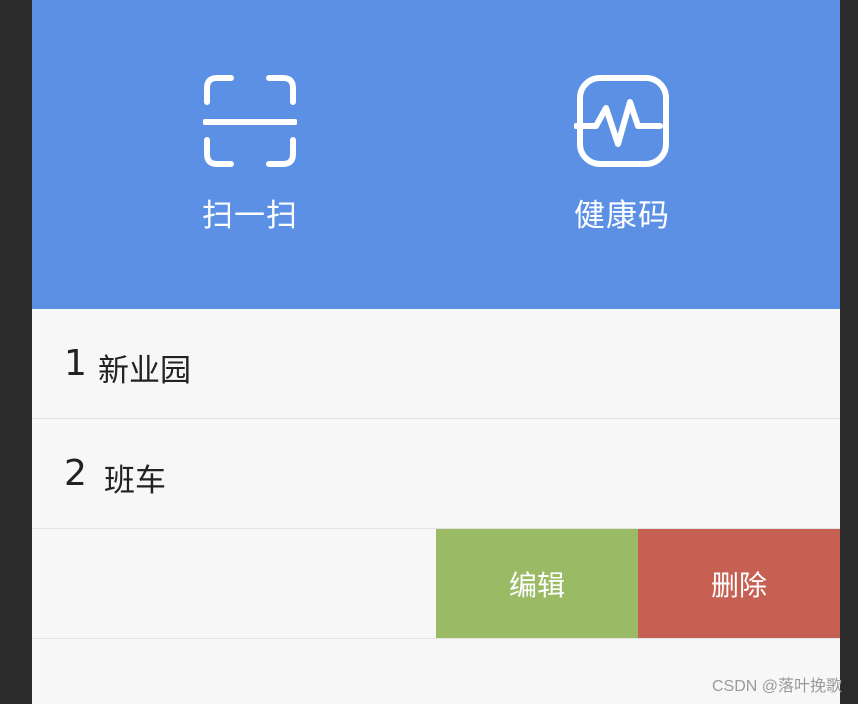  I want to click on scan-button: 扫一扫, so click(250, 154).